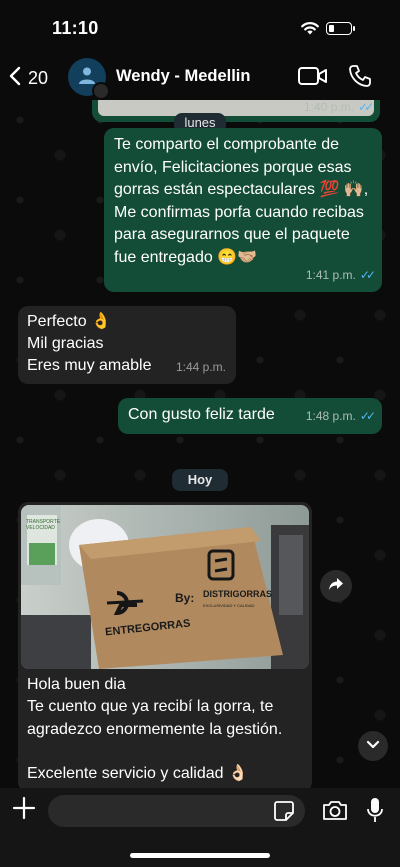 This screenshot has height=867, width=400. I want to click on mic-icon, so click(375, 812).